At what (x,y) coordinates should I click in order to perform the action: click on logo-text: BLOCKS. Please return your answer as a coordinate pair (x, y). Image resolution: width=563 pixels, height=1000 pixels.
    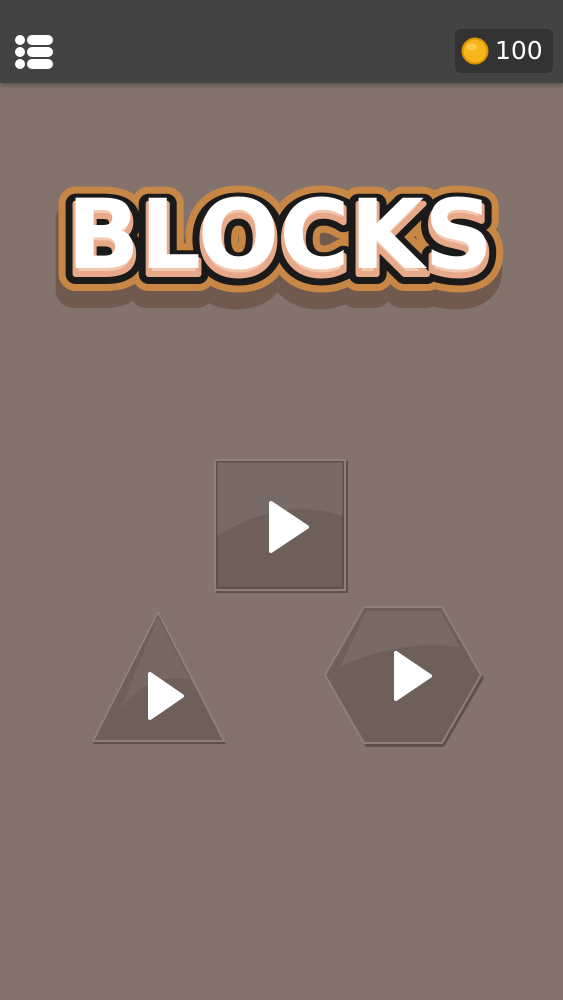
    Looking at the image, I should click on (280, 235).